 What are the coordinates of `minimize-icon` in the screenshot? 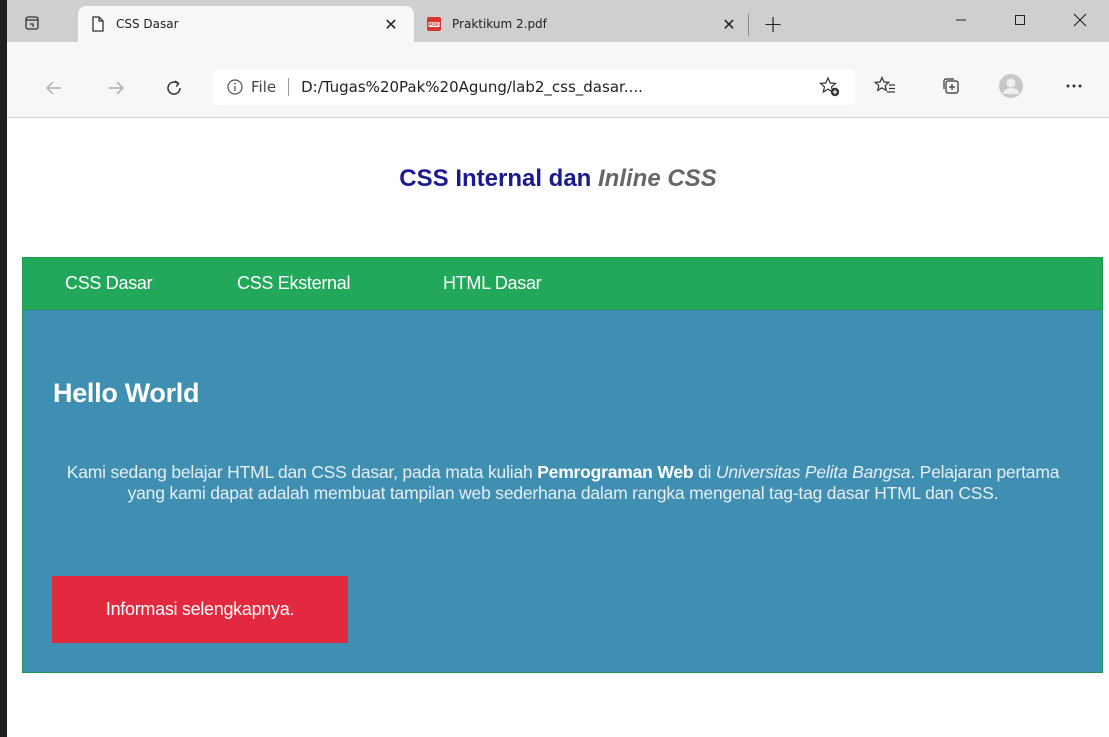 It's located at (961, 20).